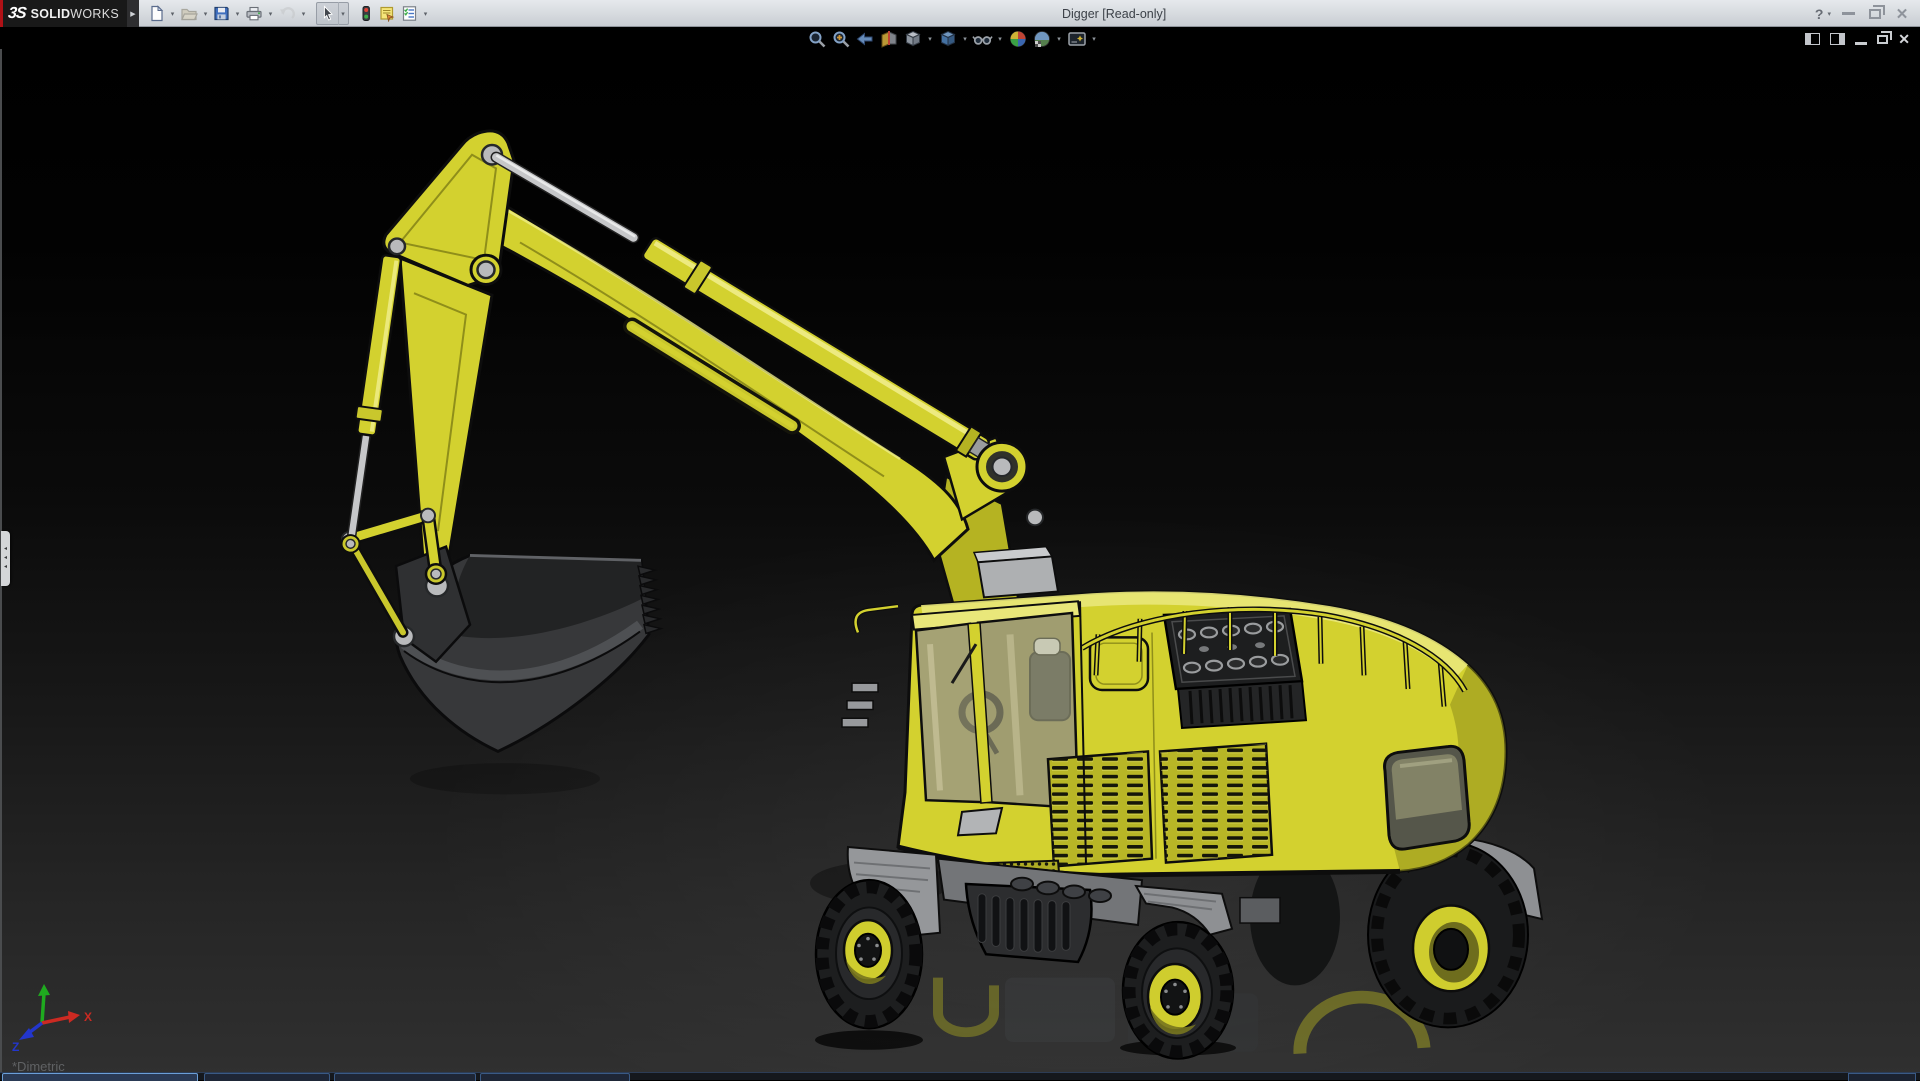  I want to click on edit-appearance-sphere-icon, so click(1018, 39).